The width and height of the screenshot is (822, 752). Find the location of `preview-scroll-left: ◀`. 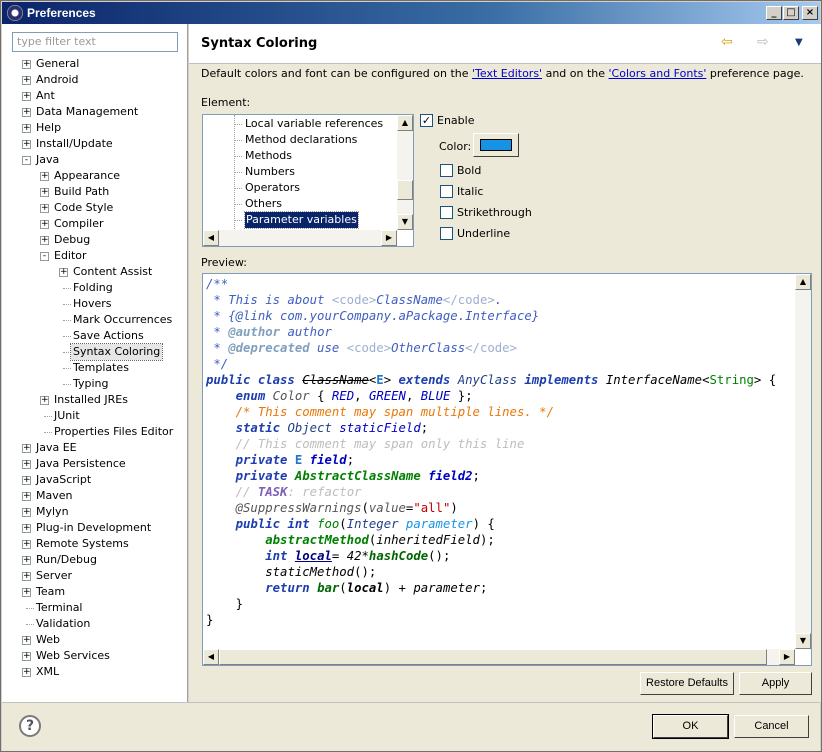

preview-scroll-left: ◀ is located at coordinates (211, 657).